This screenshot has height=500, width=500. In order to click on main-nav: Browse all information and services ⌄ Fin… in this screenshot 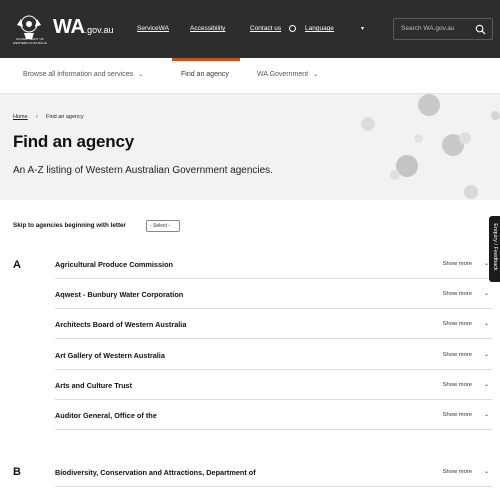, I will do `click(250, 76)`.